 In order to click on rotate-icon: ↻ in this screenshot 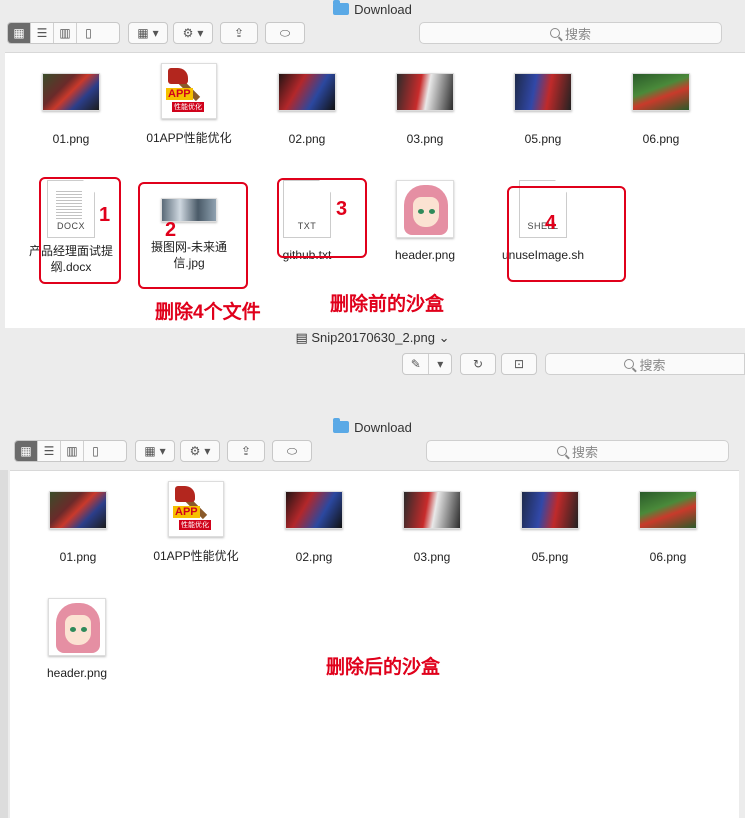, I will do `click(478, 364)`.